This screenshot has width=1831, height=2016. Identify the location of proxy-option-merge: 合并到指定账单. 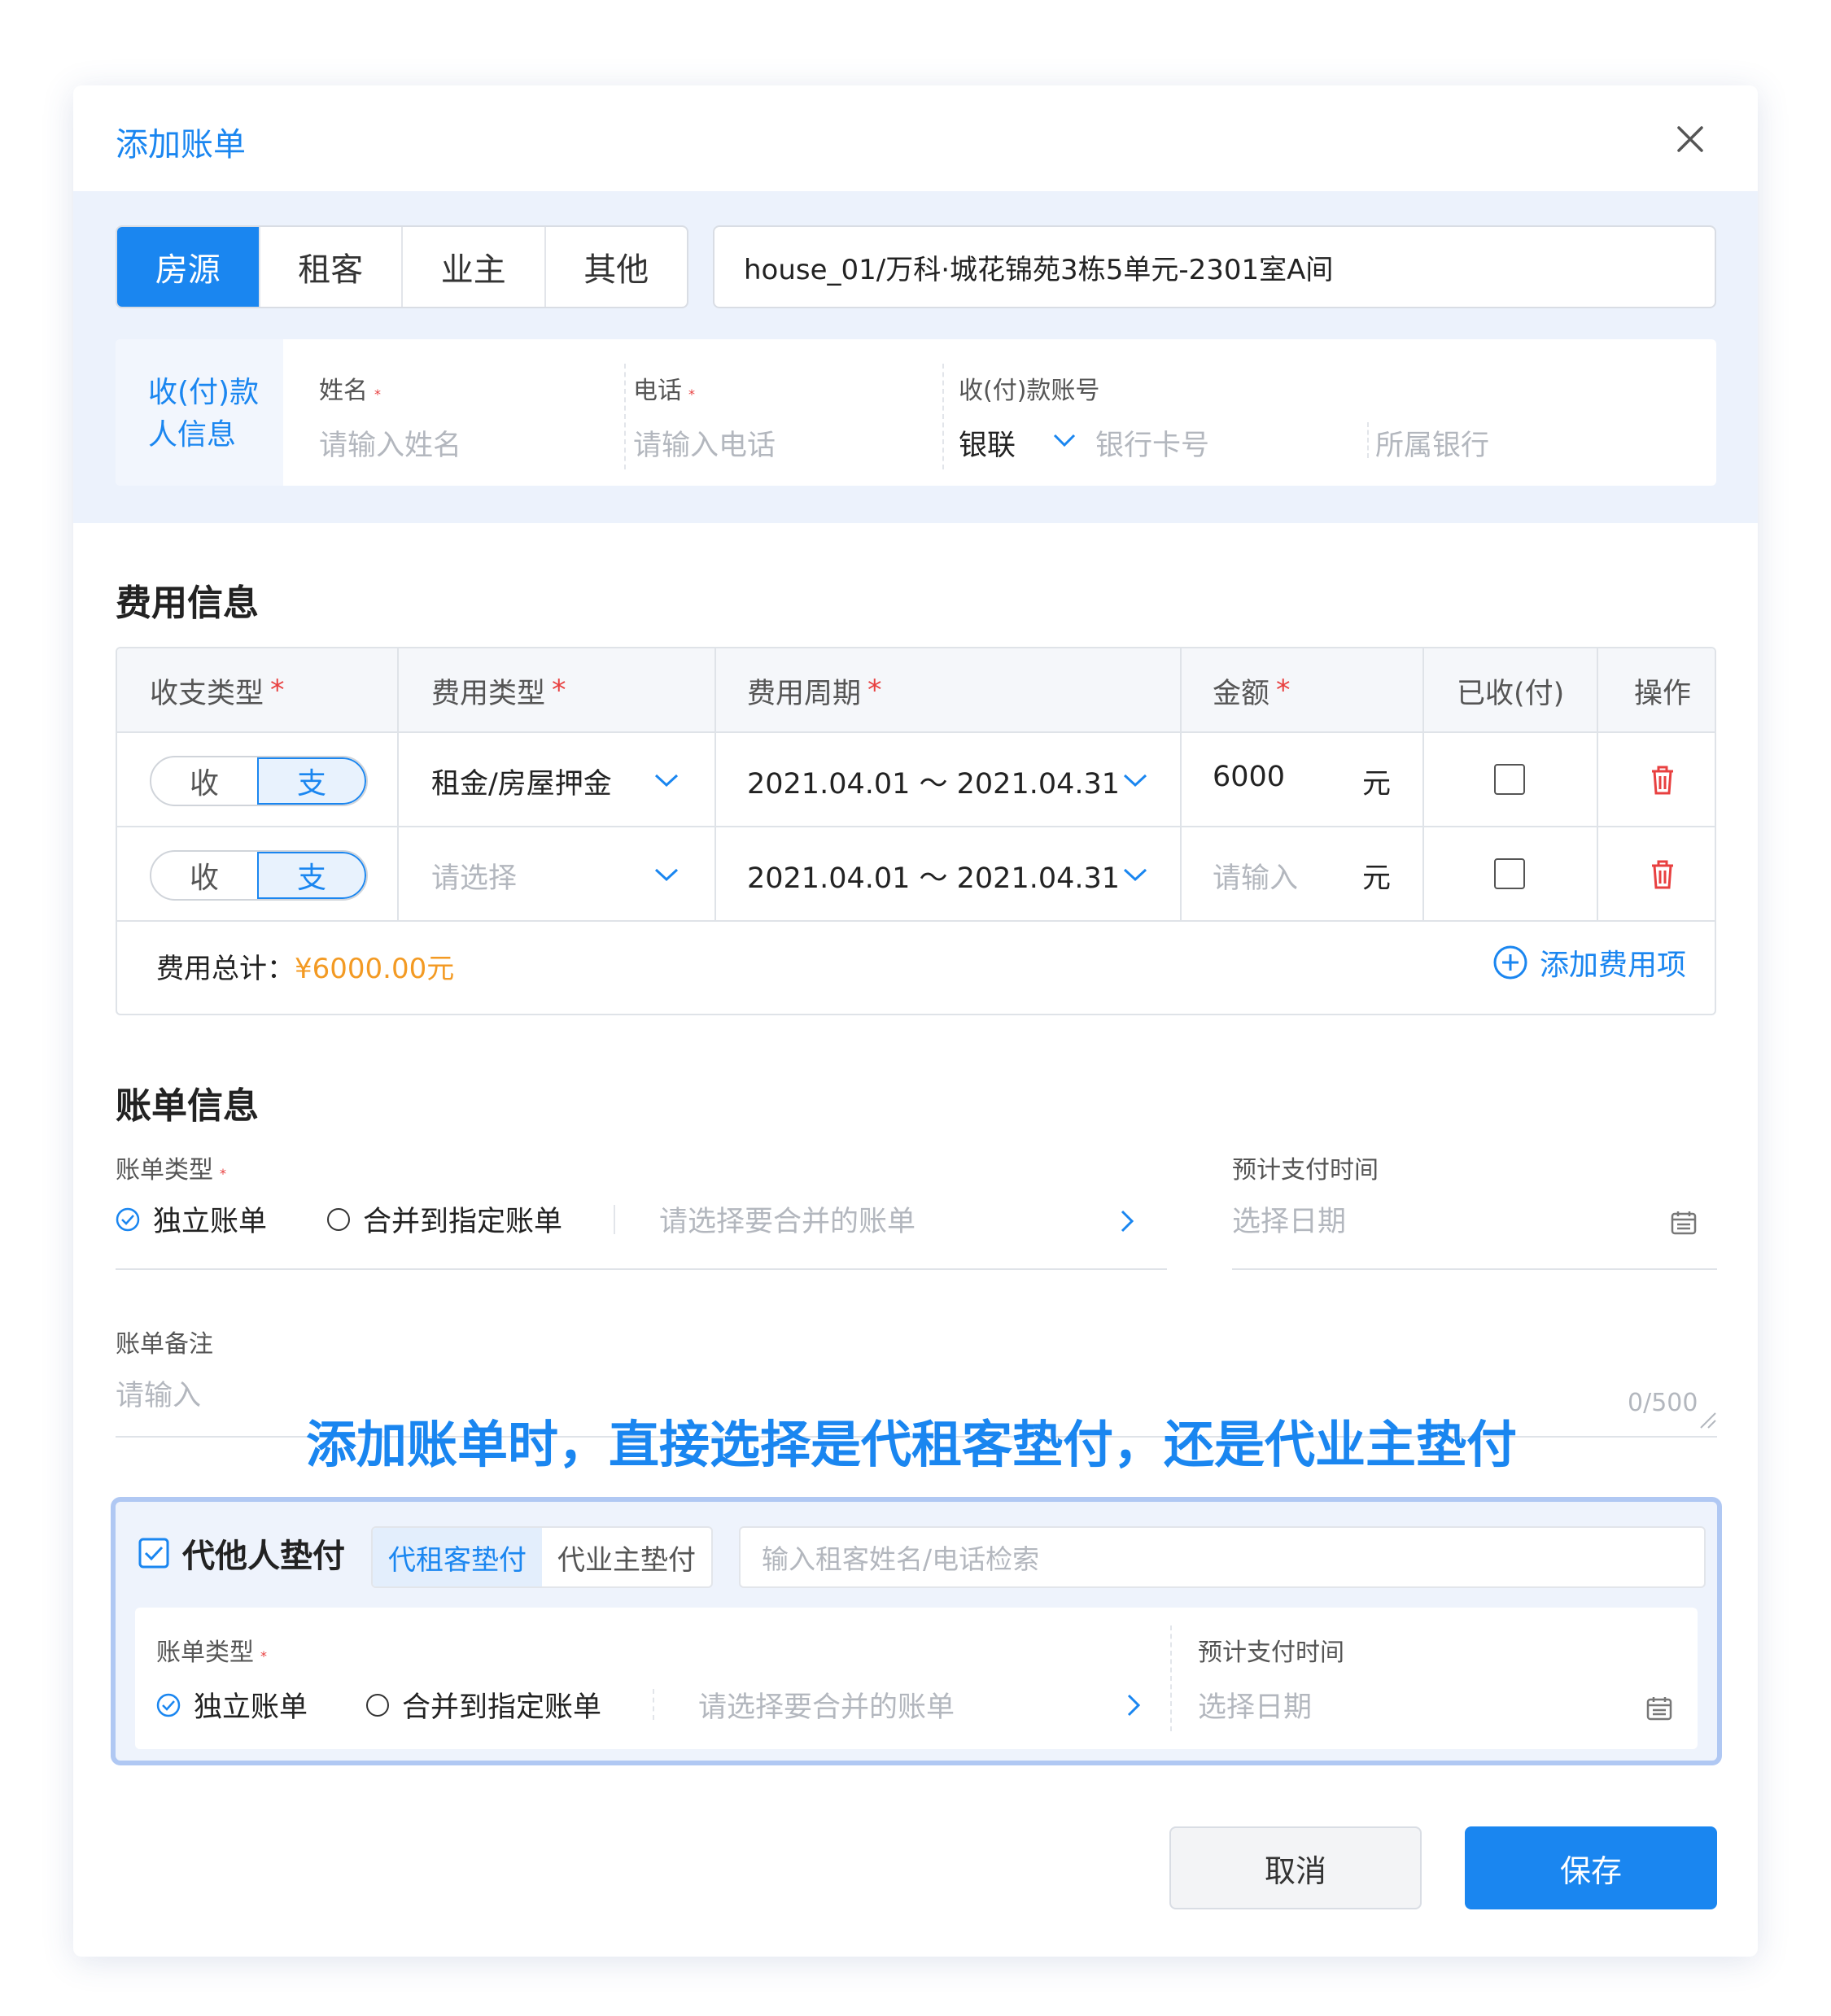
(483, 1705).